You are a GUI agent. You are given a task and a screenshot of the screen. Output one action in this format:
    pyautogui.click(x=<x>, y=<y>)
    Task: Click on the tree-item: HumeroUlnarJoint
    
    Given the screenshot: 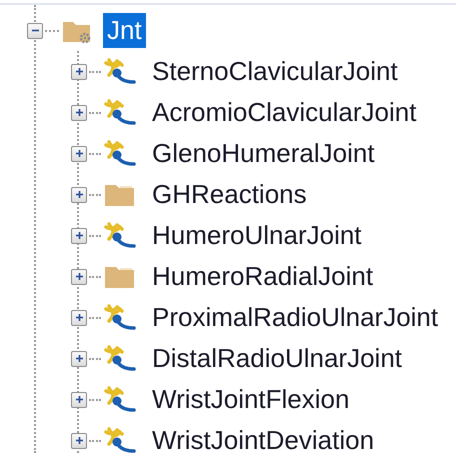 What is the action you would take?
    pyautogui.click(x=257, y=235)
    